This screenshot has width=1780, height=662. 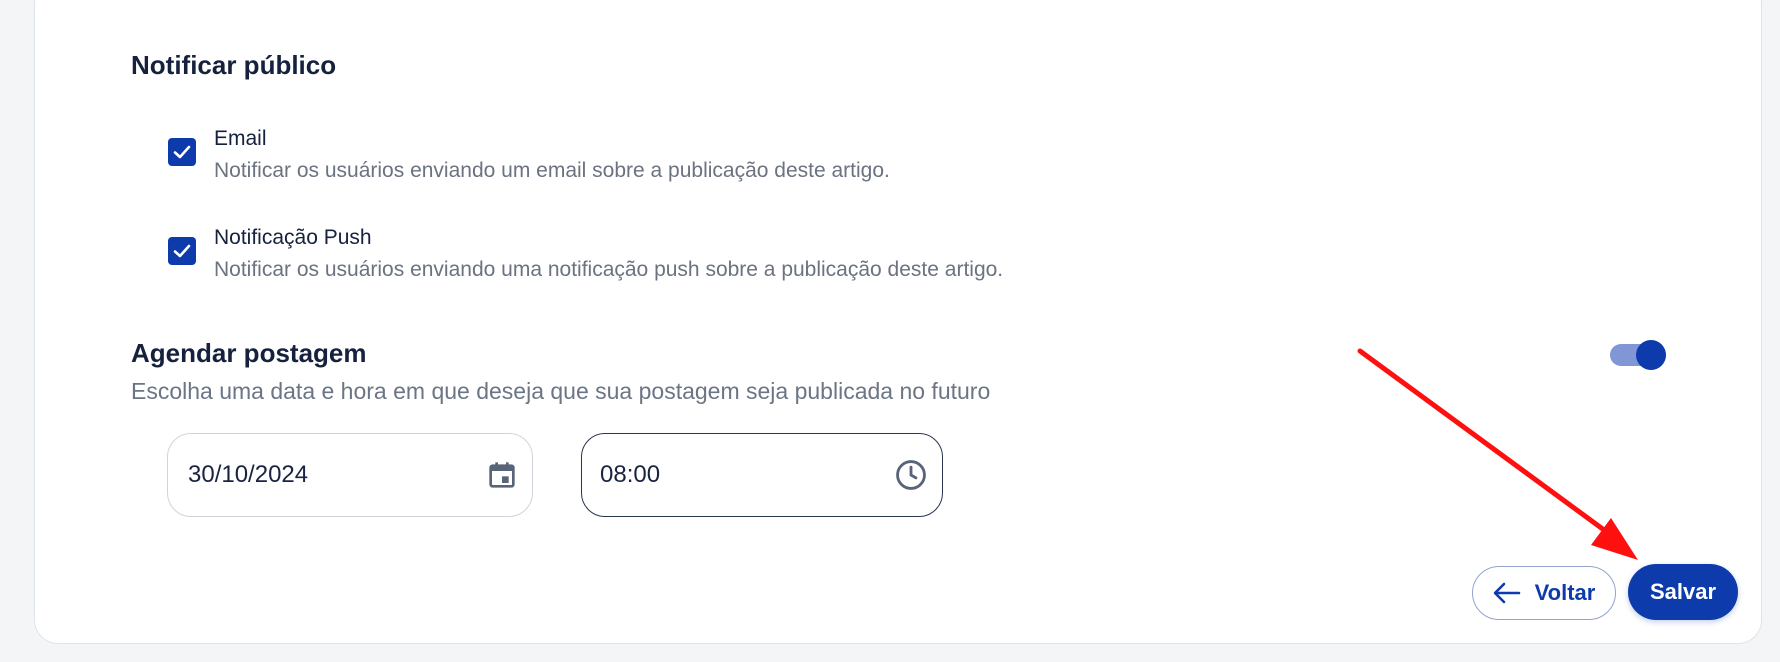 I want to click on annotation-arrow, so click(x=1497, y=454).